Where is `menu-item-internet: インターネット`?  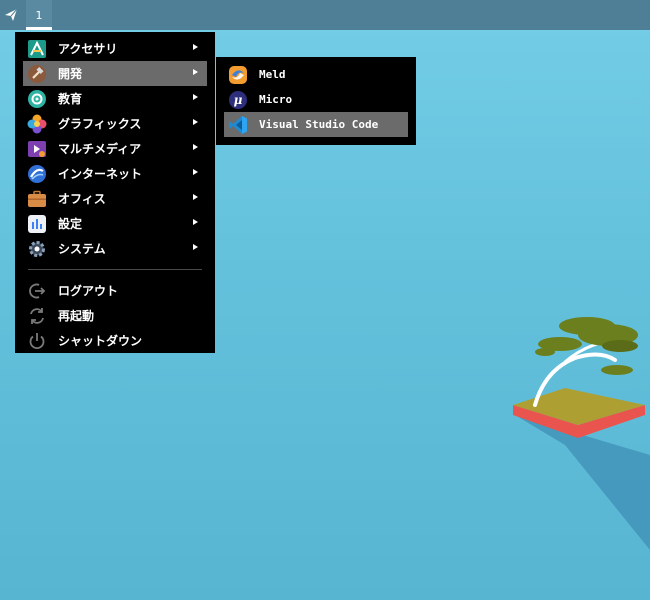
menu-item-internet: インターネット is located at coordinates (115, 173).